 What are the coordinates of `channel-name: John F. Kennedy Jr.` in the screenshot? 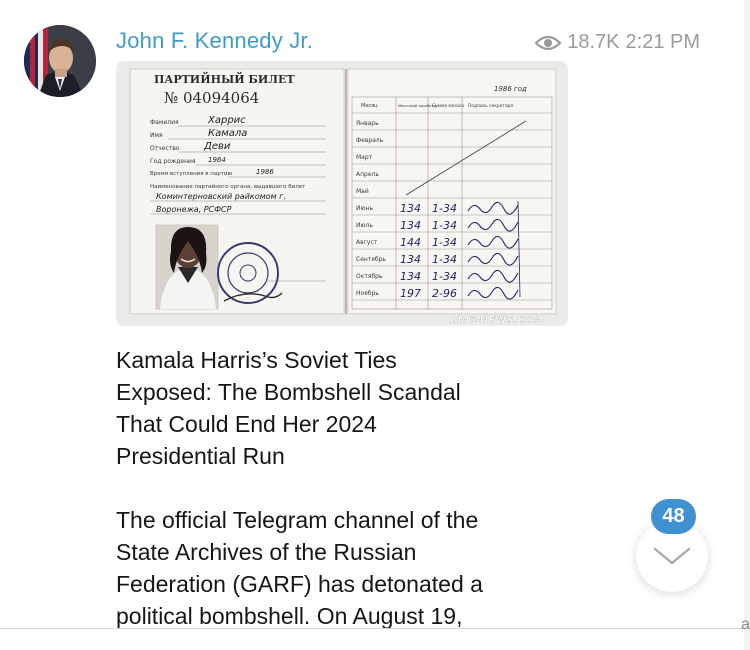 It's located at (214, 41).